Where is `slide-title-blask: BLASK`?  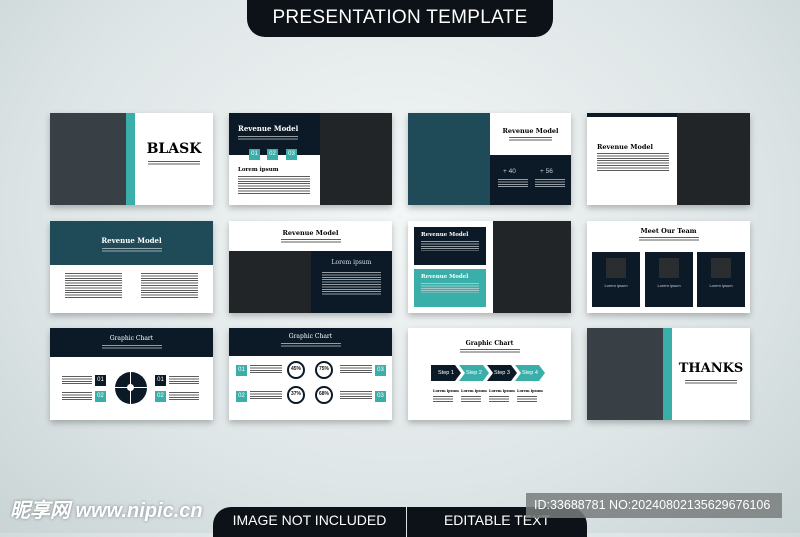 slide-title-blask: BLASK is located at coordinates (131, 159).